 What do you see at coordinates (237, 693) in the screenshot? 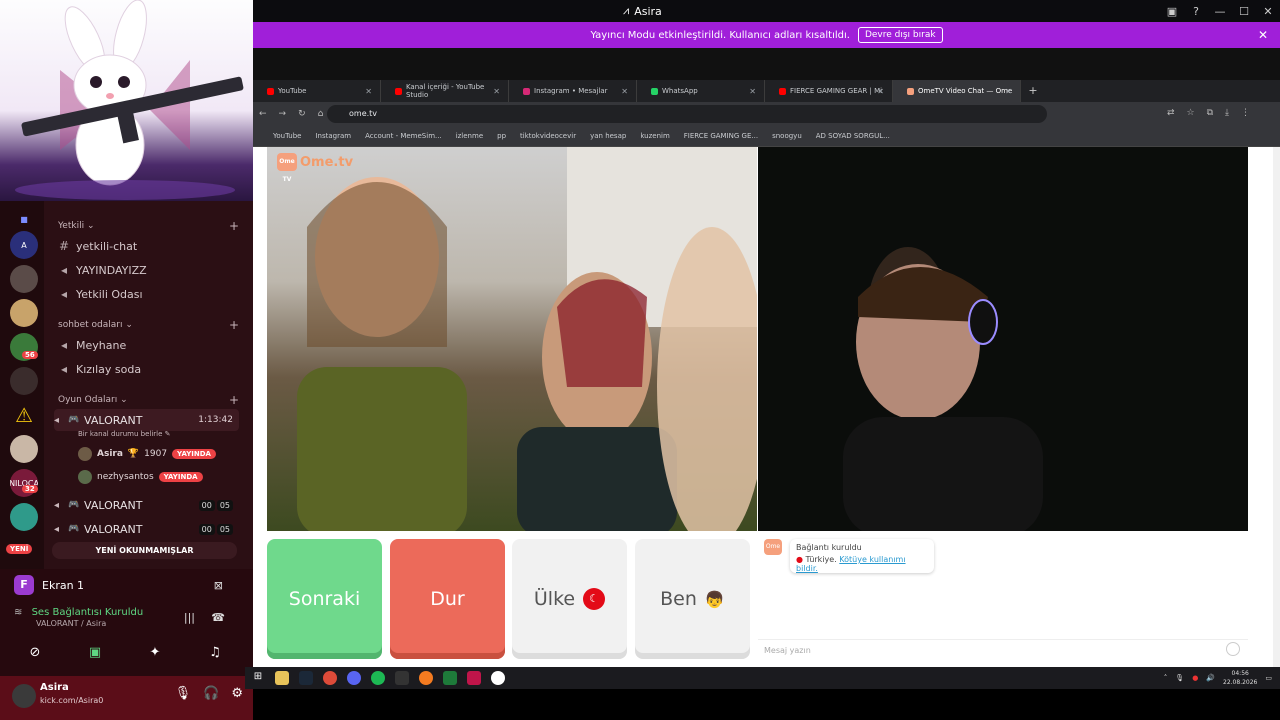
I see `settings-icon: ⚙` at bounding box center [237, 693].